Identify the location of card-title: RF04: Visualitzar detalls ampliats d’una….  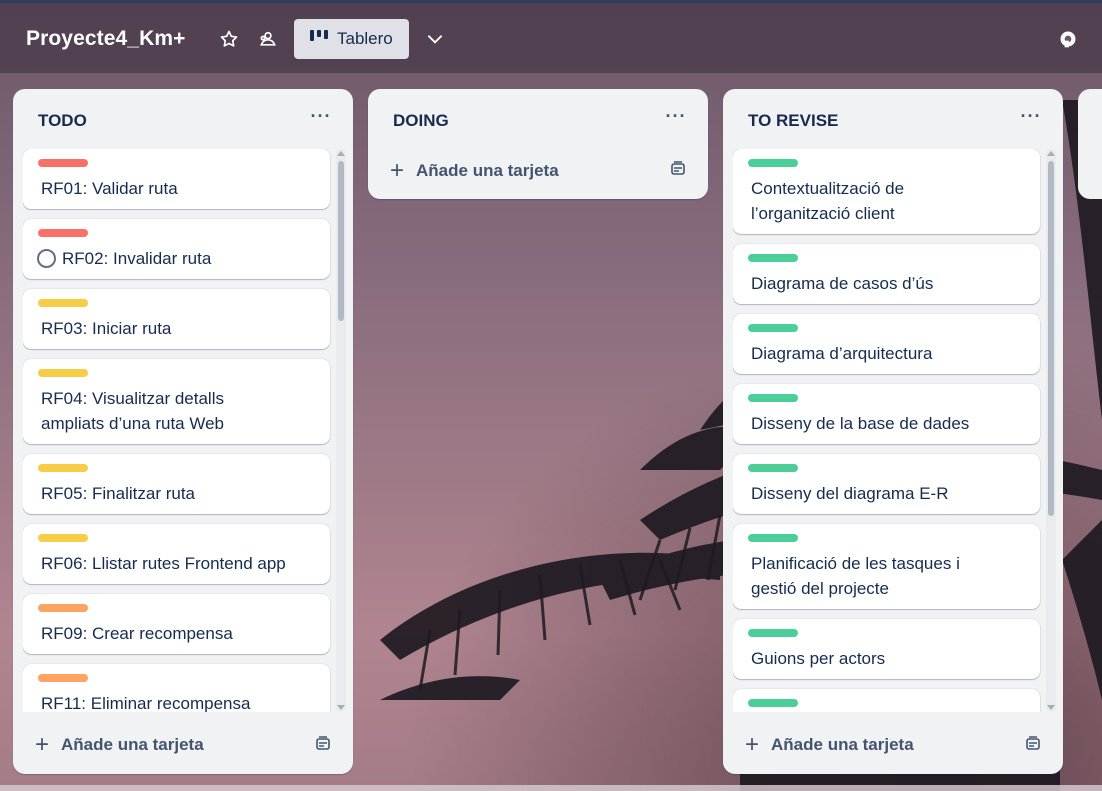
(133, 411).